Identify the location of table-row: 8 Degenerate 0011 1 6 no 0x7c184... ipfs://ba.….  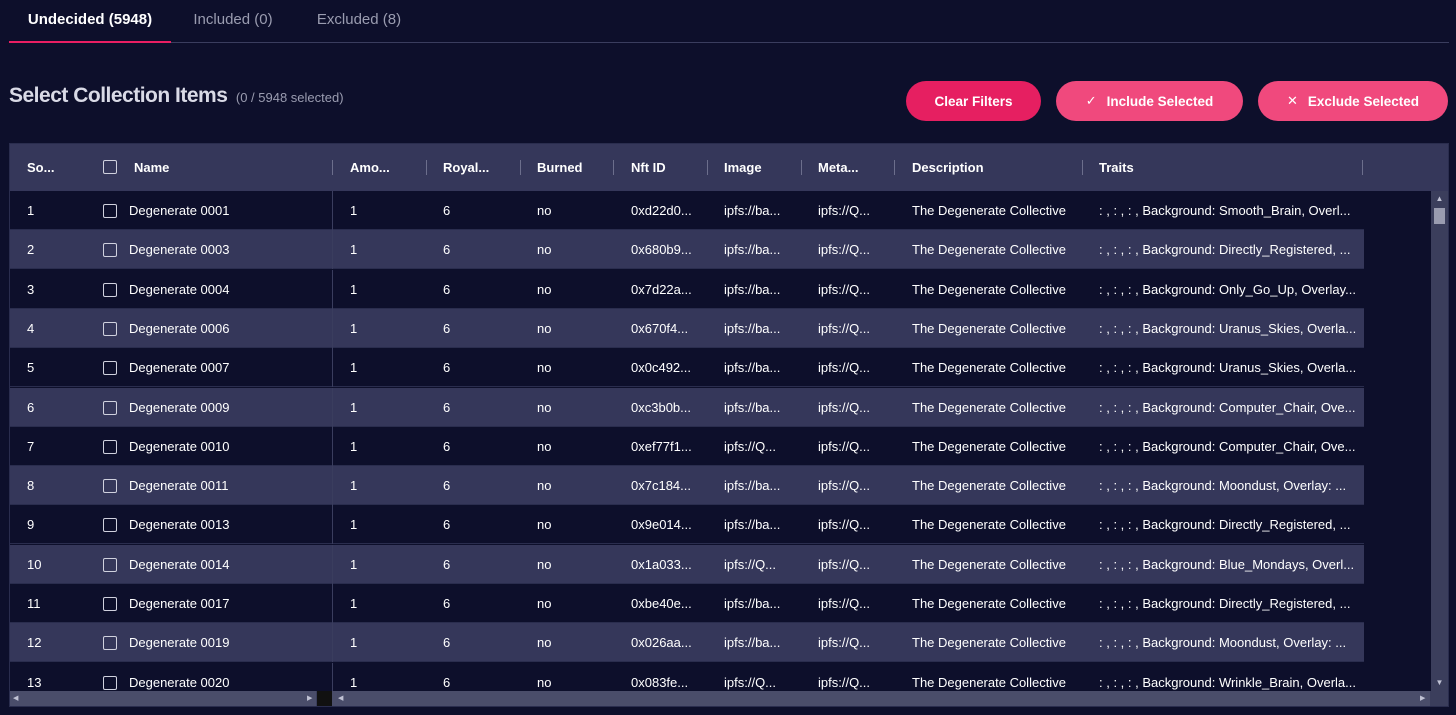
(687, 486).